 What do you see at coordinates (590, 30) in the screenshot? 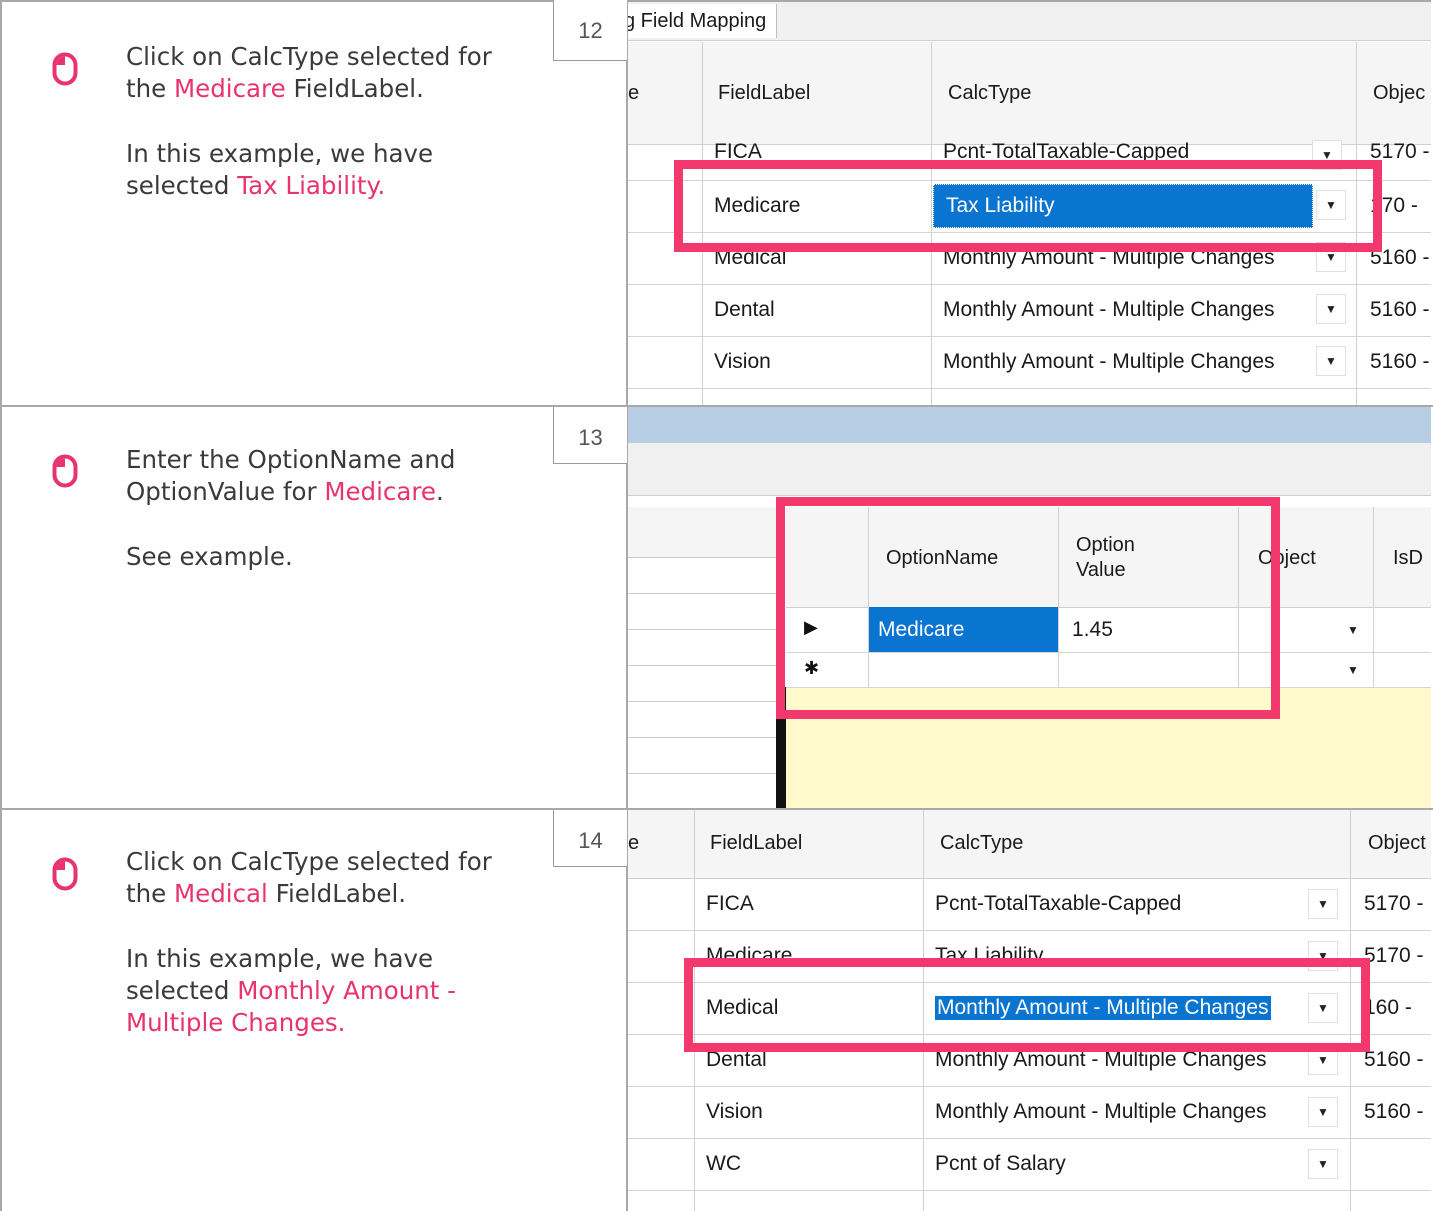
I see `step-number: 12` at bounding box center [590, 30].